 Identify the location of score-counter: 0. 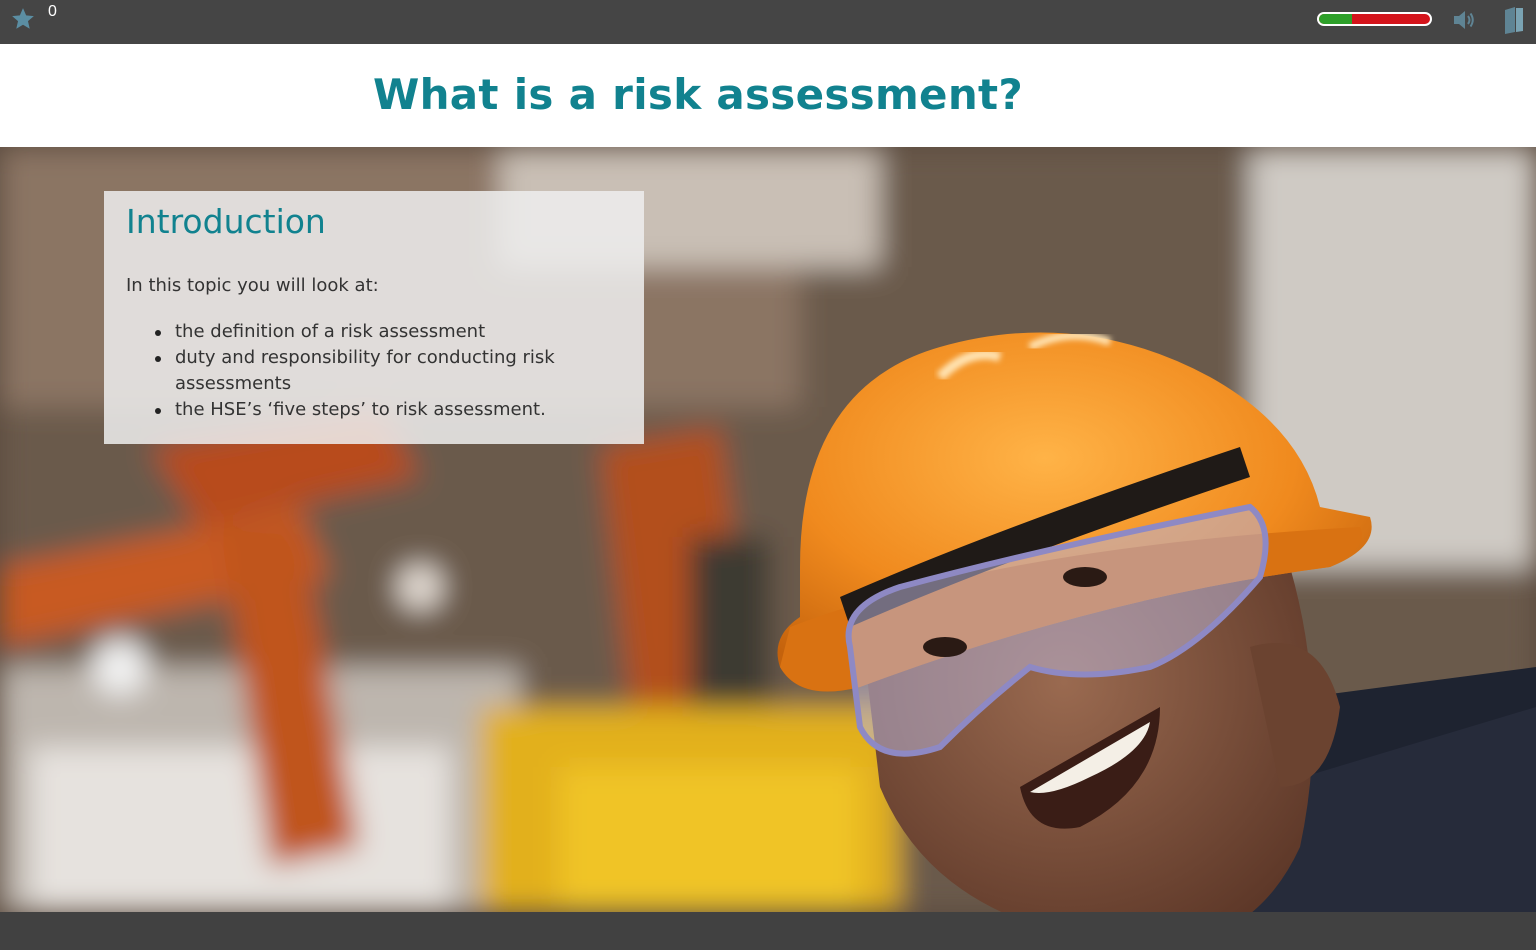
(52, 11).